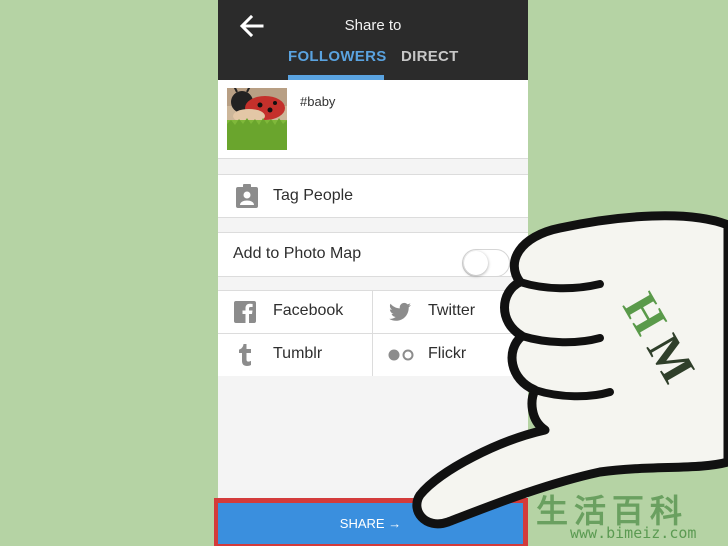  I want to click on network-label: Twitter, so click(452, 310).